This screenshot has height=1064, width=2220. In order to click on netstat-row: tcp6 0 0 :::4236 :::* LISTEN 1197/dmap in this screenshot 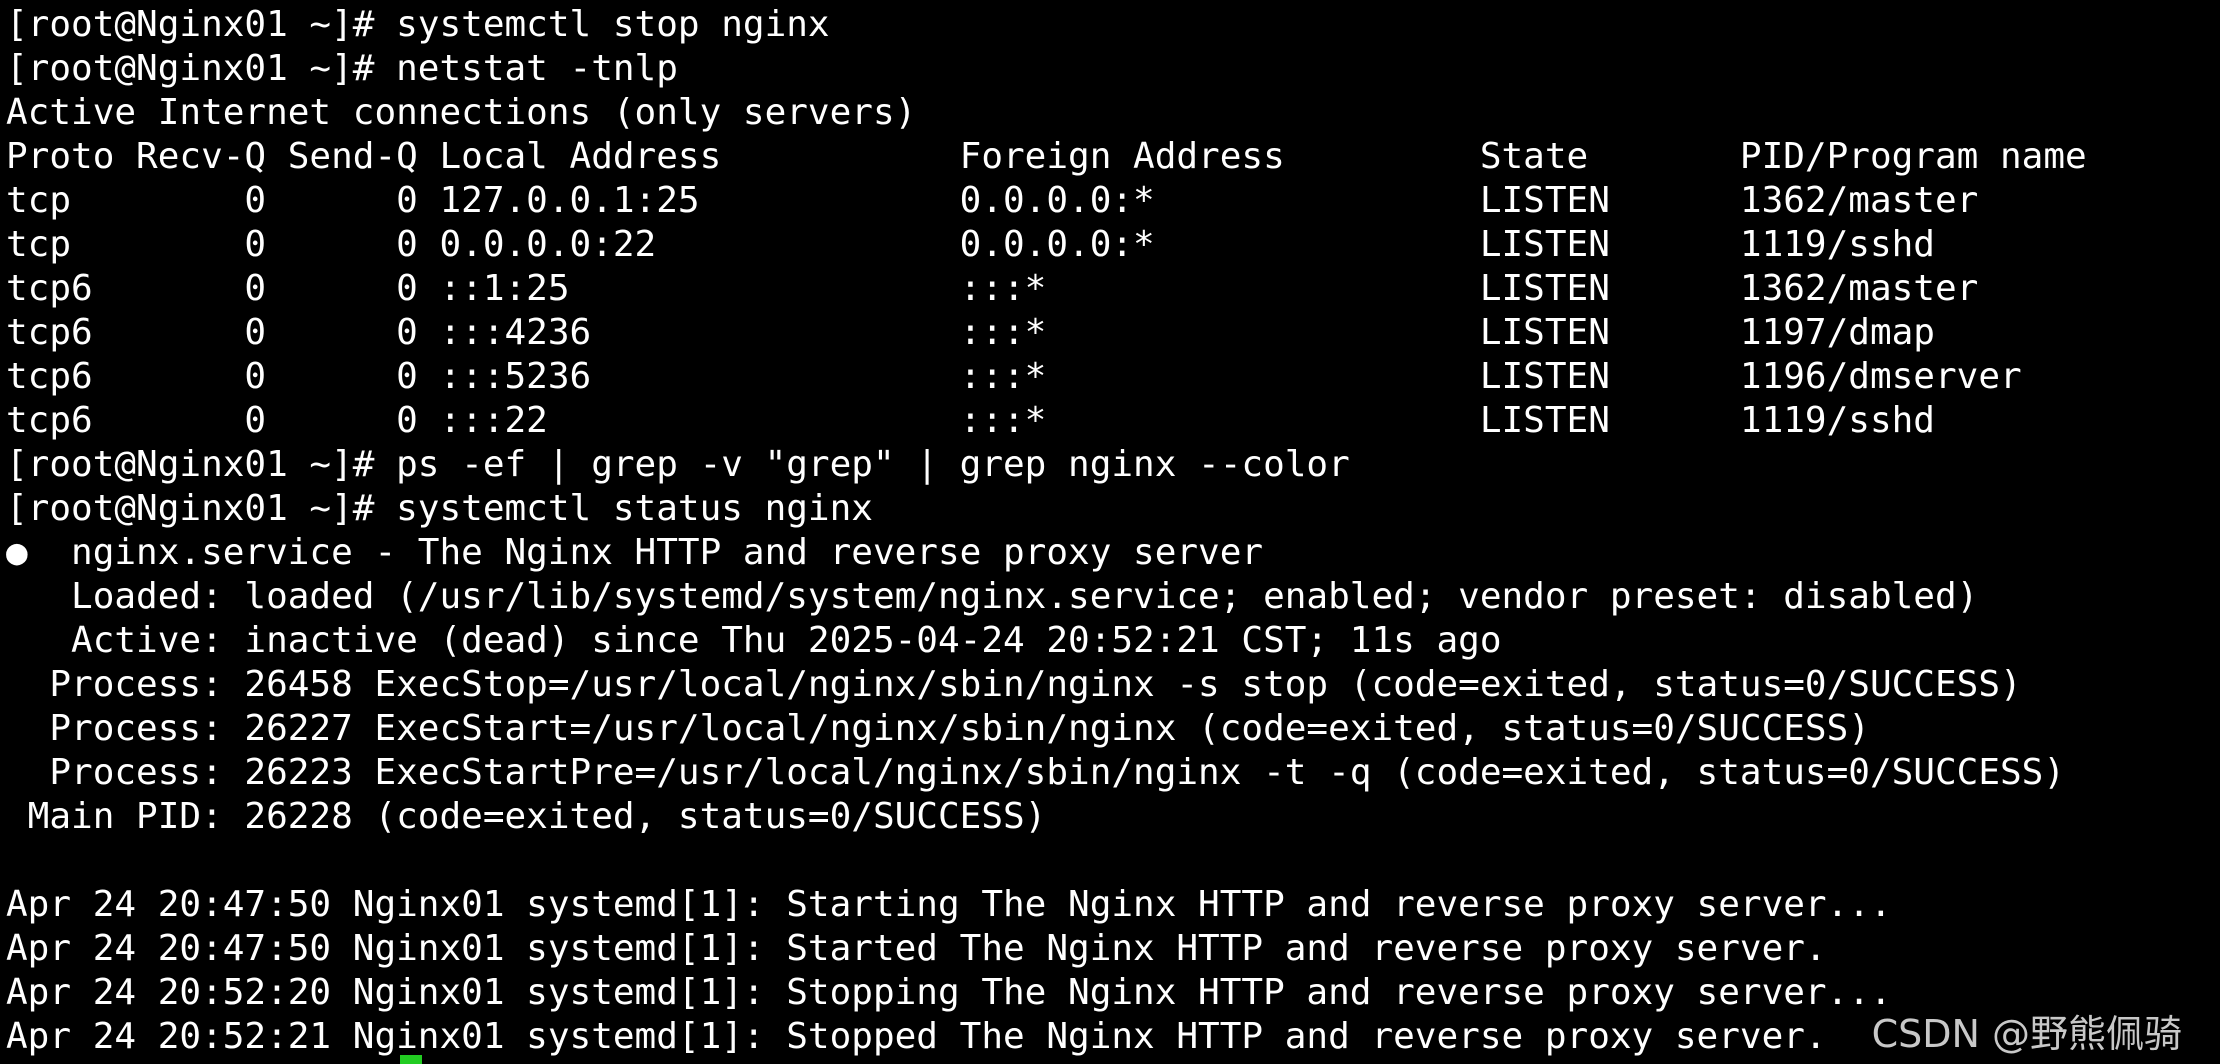, I will do `click(970, 332)`.